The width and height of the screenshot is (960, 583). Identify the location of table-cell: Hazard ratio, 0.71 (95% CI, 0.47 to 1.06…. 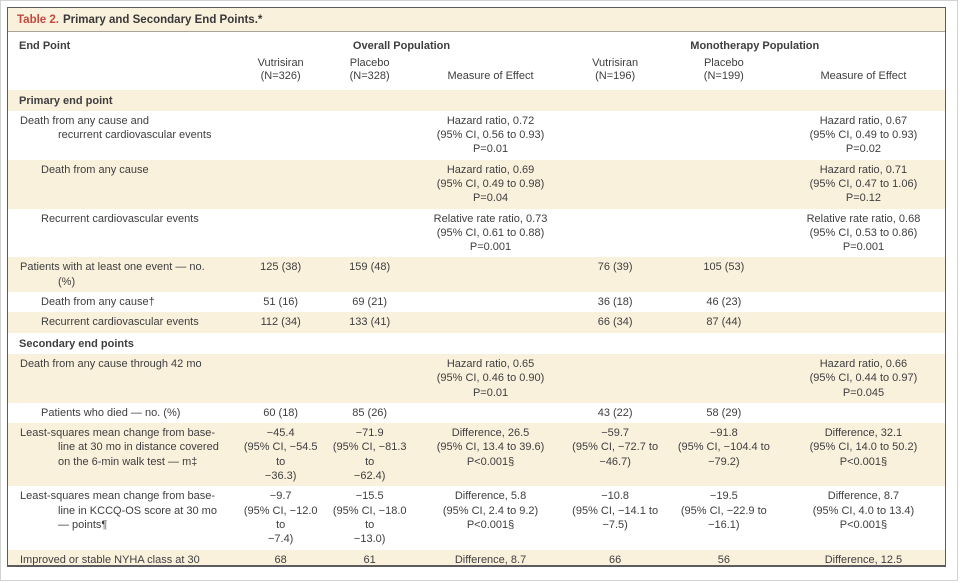
(863, 184).